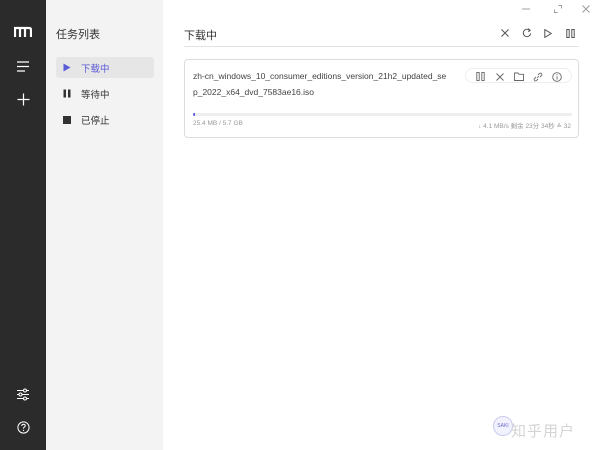 This screenshot has width=600, height=450. Describe the element at coordinates (23, 225) in the screenshot. I see `app-rail` at that location.